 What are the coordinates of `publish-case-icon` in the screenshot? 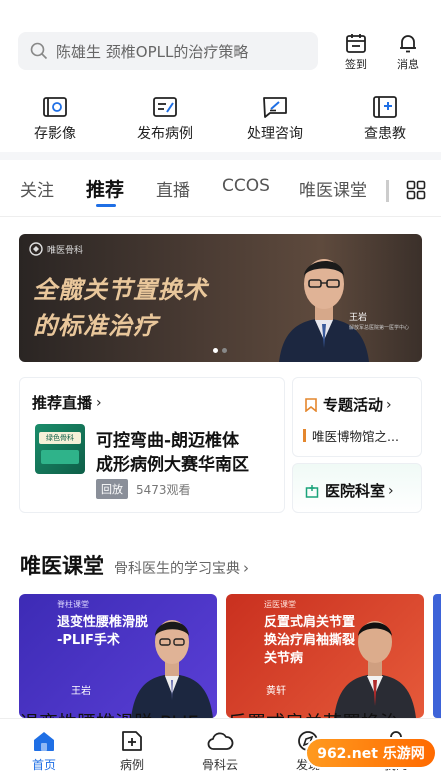 It's located at (165, 107).